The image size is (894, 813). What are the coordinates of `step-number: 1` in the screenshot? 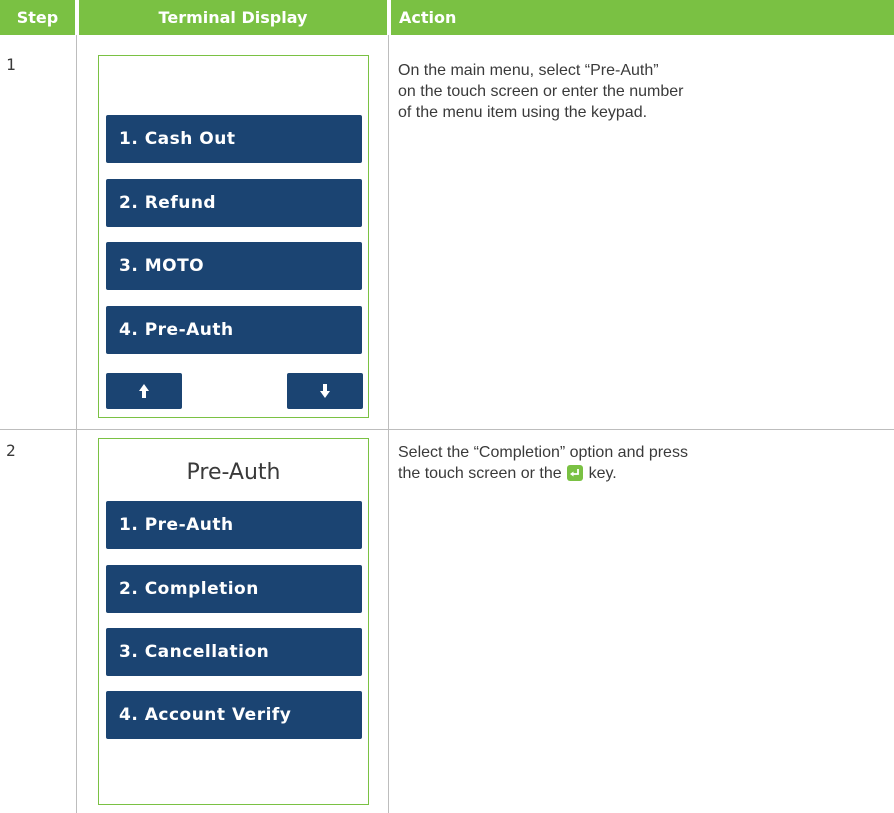 It's located at (11, 64).